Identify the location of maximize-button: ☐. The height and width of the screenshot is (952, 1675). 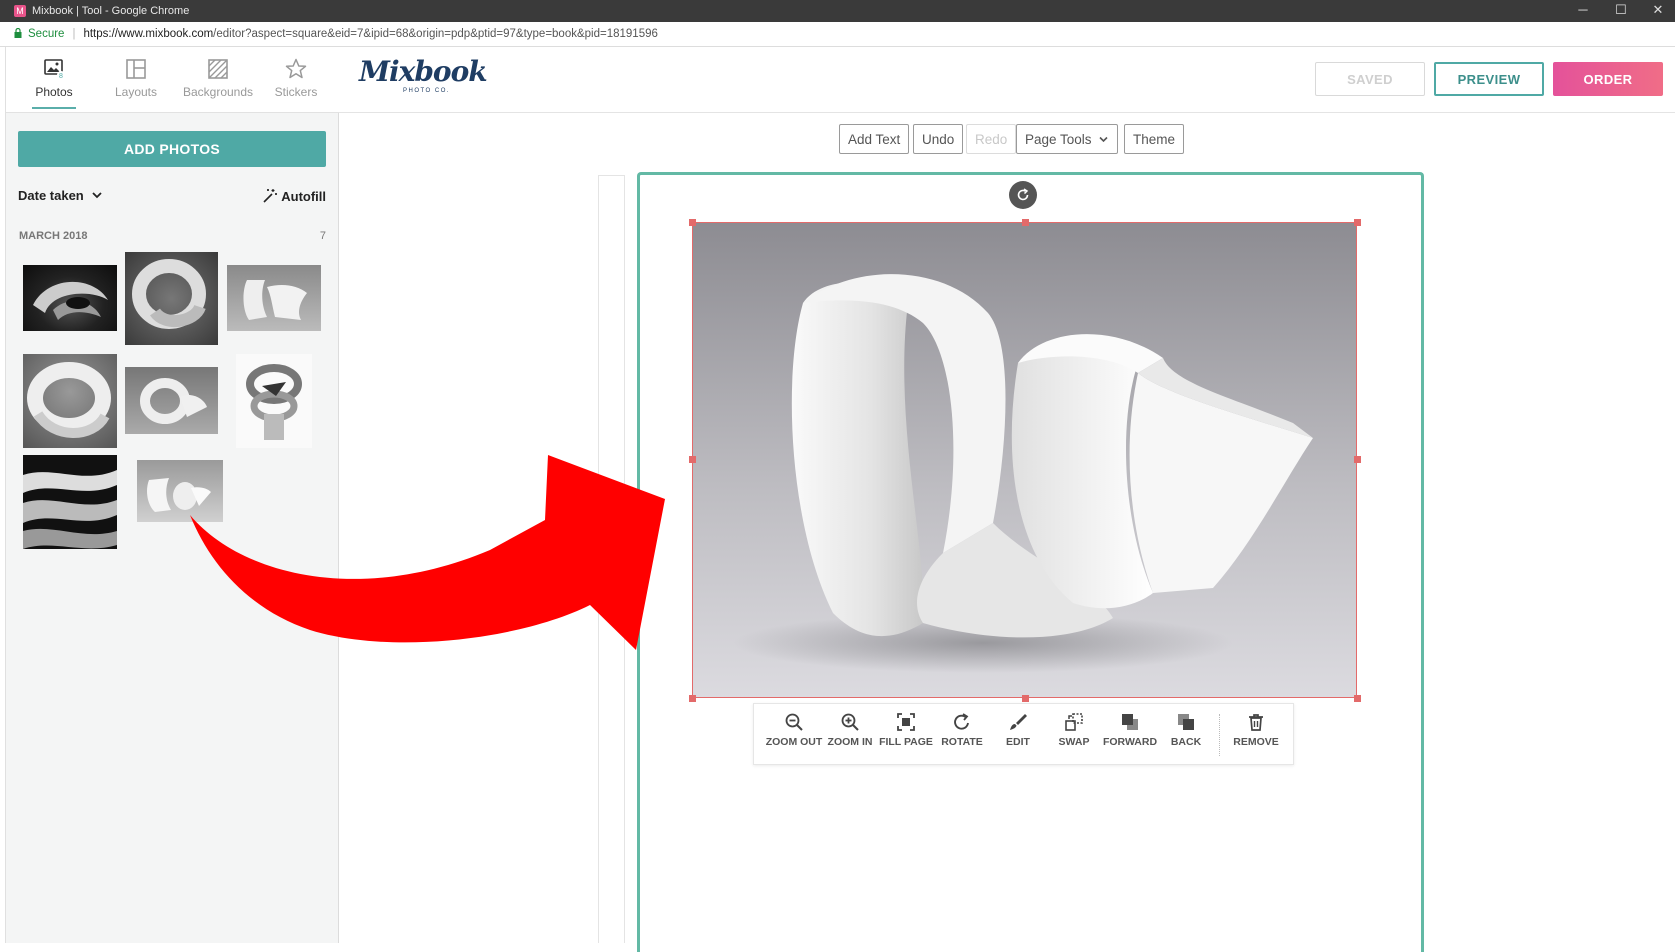
(1621, 11).